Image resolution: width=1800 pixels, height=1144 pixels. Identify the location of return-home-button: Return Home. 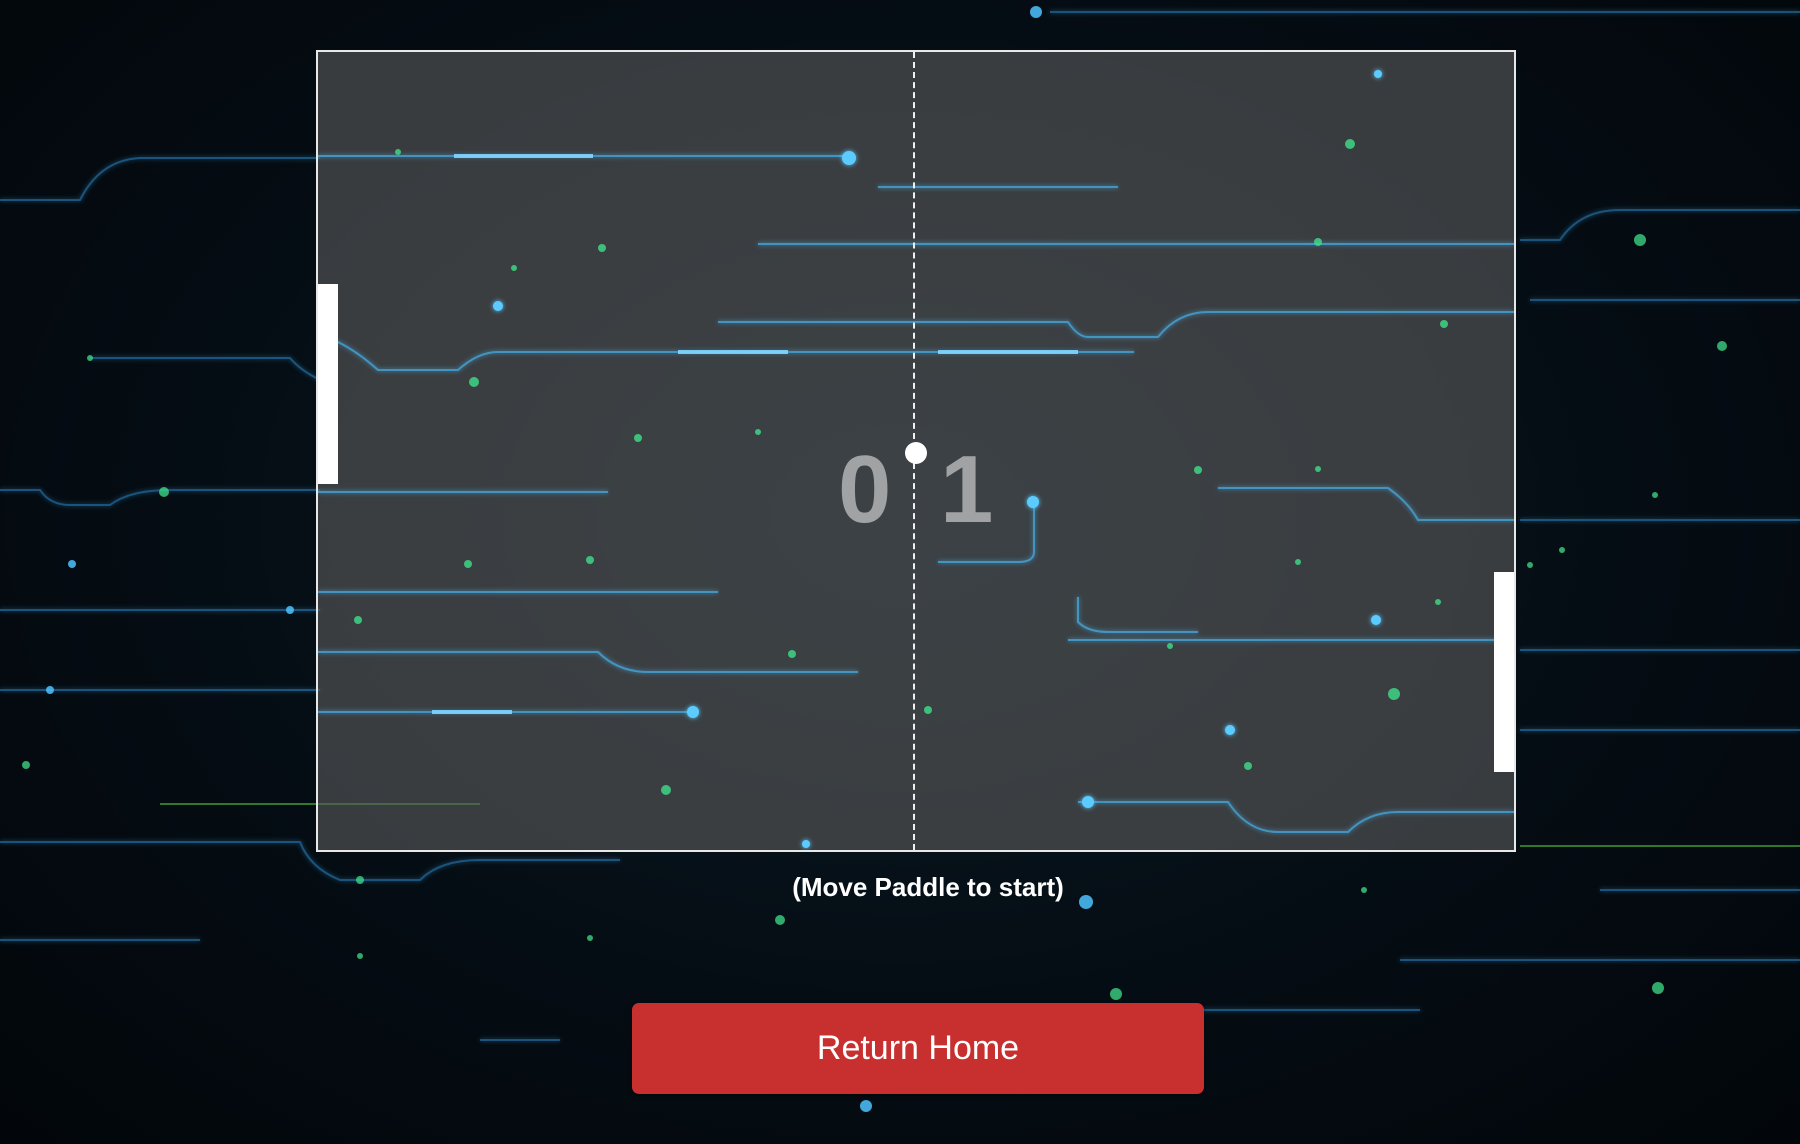
(918, 1048).